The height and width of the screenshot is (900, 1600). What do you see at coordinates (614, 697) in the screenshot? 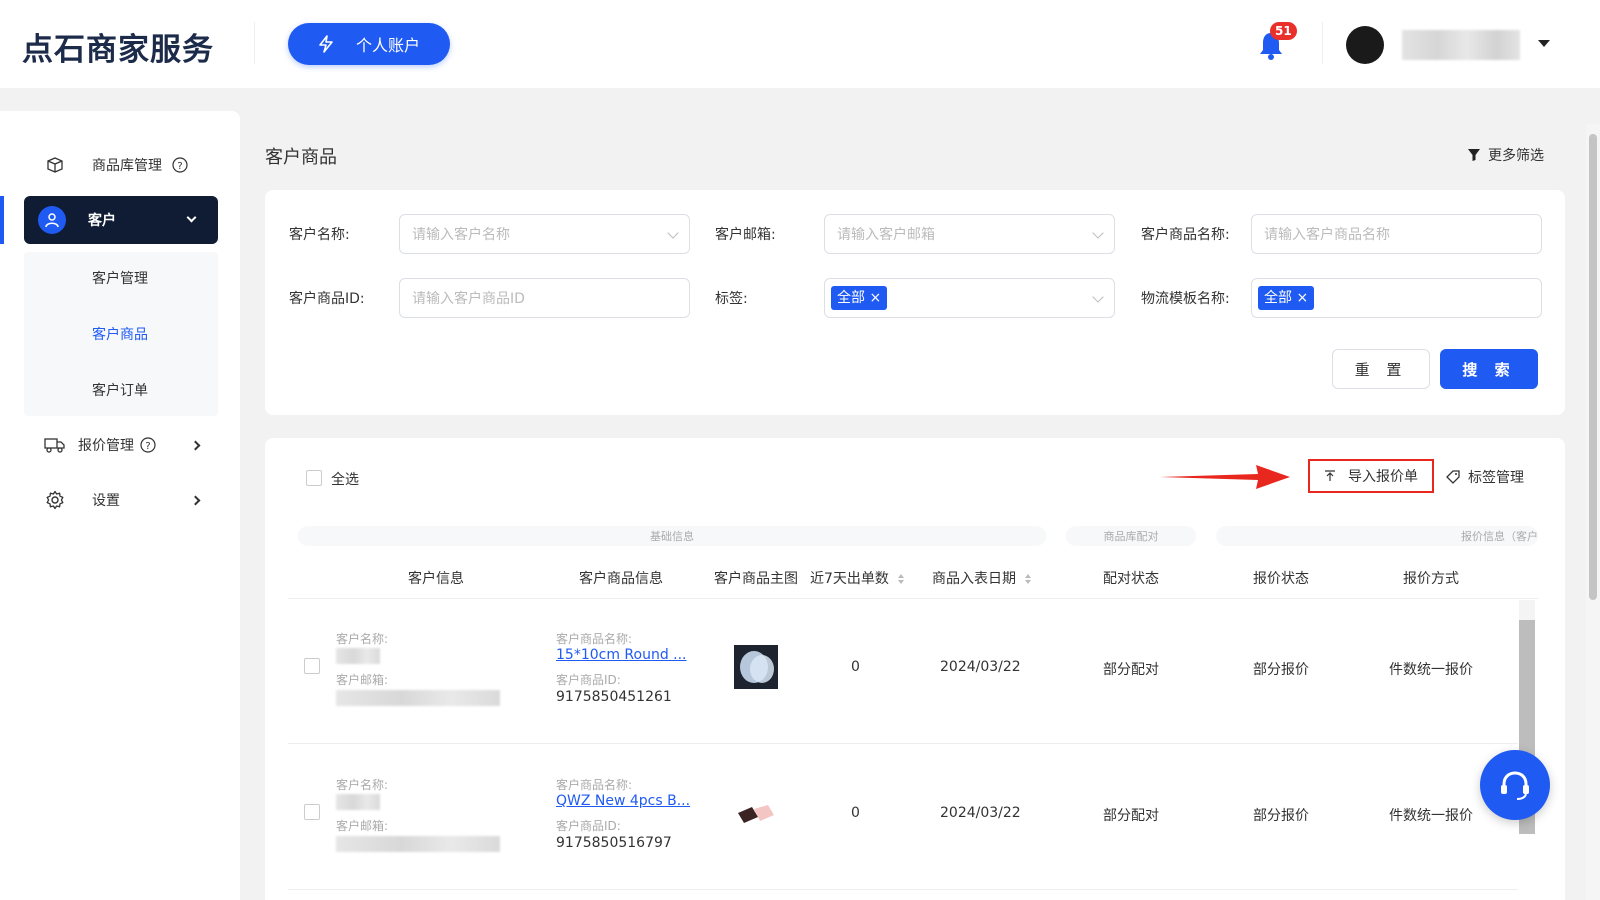
I see `product-id-value: 9175850451261` at bounding box center [614, 697].